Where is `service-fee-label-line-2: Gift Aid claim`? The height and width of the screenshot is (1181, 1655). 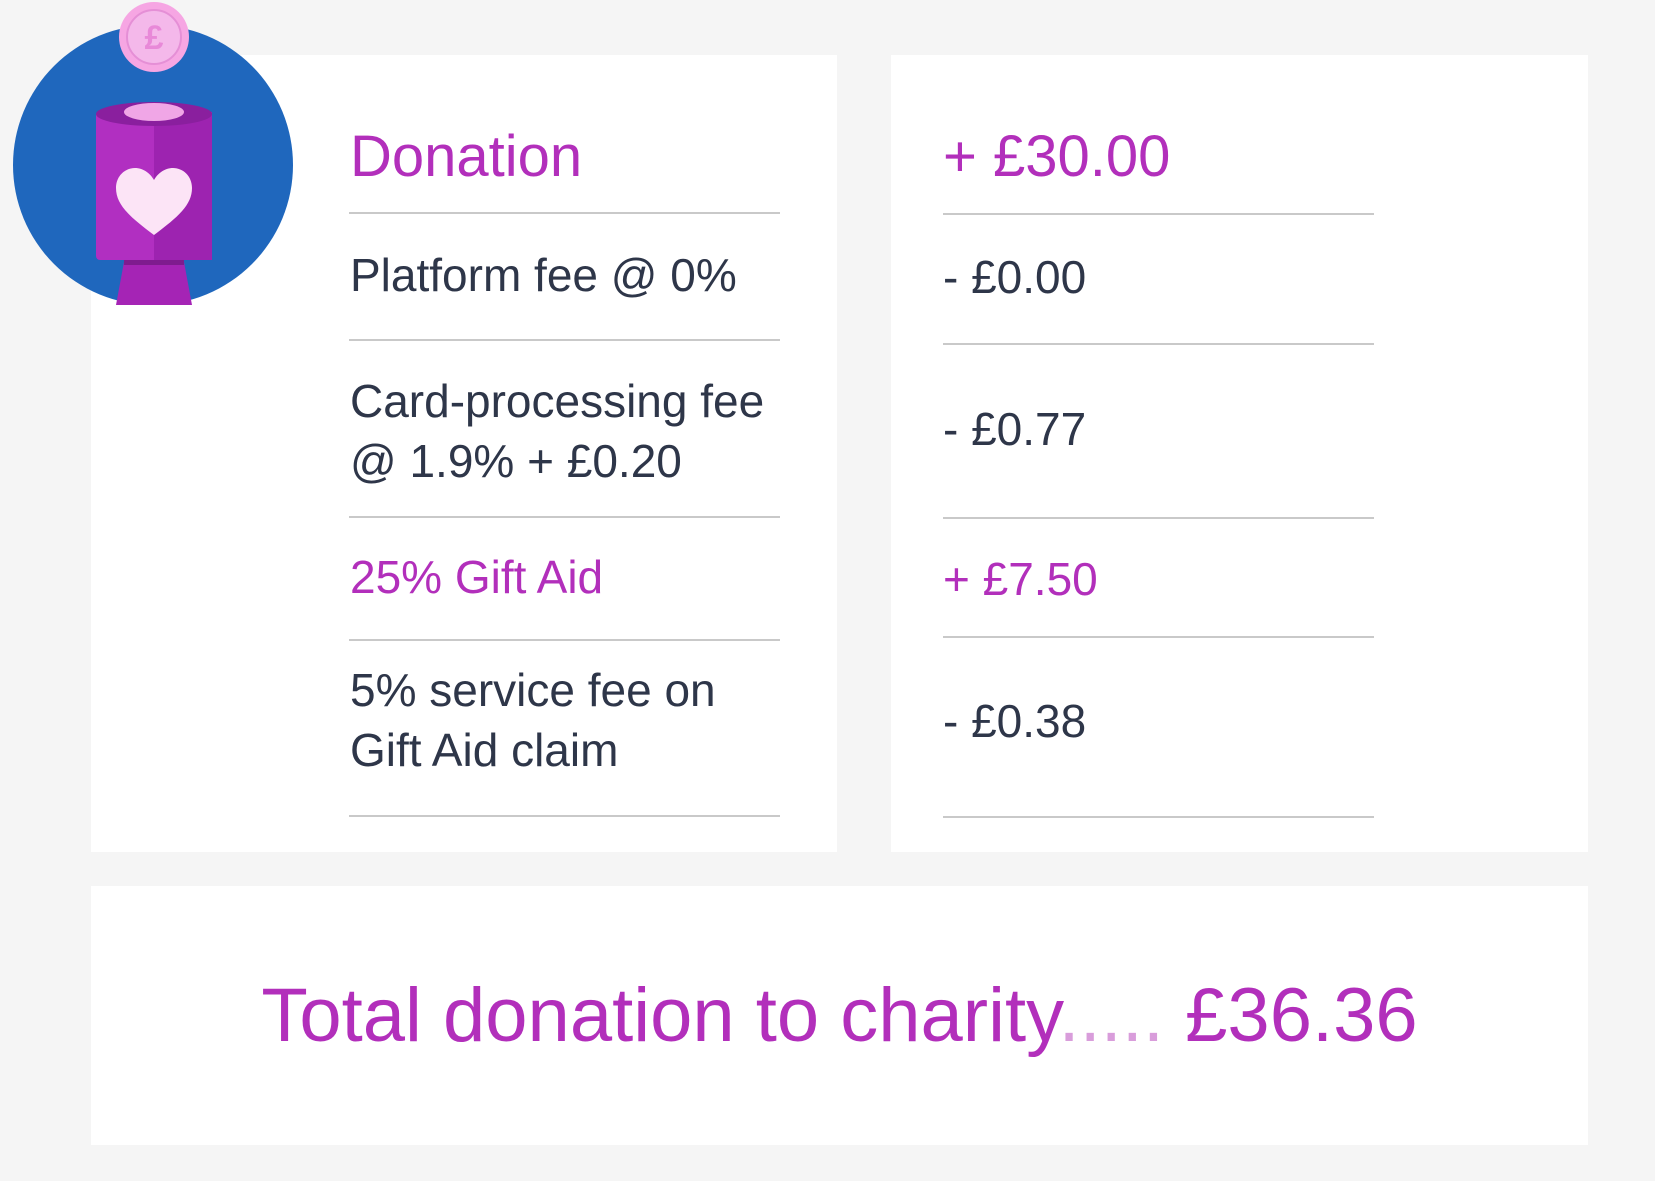
service-fee-label-line-2: Gift Aid claim is located at coordinates (484, 750).